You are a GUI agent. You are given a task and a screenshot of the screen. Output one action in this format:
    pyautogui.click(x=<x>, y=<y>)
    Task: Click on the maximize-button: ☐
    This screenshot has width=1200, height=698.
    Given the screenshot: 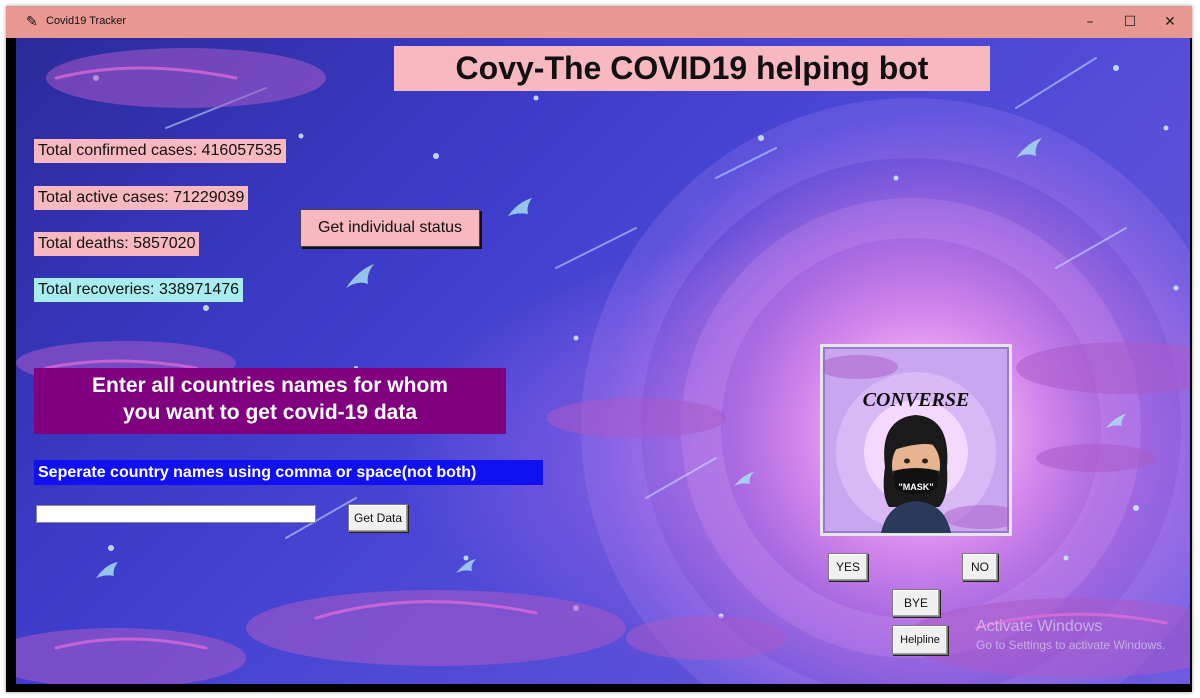 What is the action you would take?
    pyautogui.click(x=1130, y=22)
    